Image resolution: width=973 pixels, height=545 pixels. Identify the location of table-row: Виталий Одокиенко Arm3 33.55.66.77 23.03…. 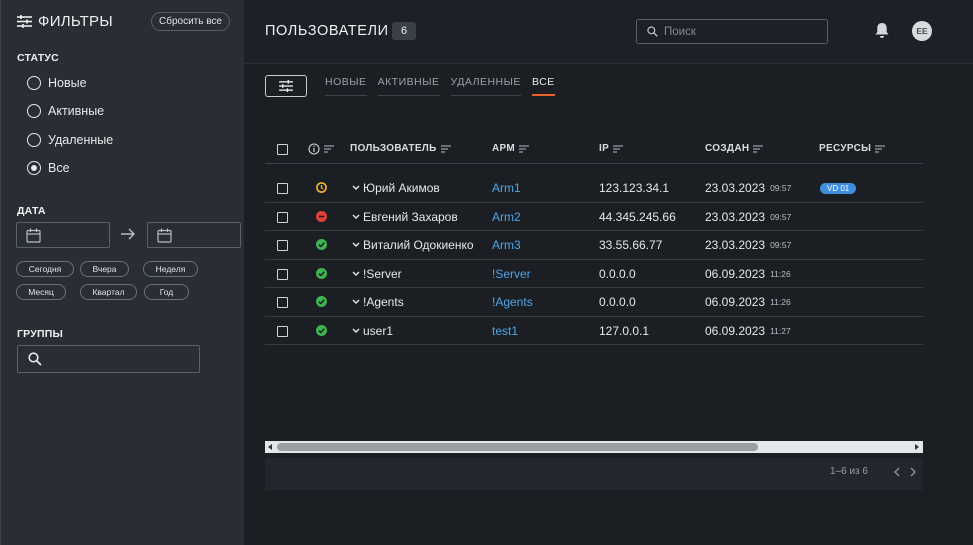
(594, 245).